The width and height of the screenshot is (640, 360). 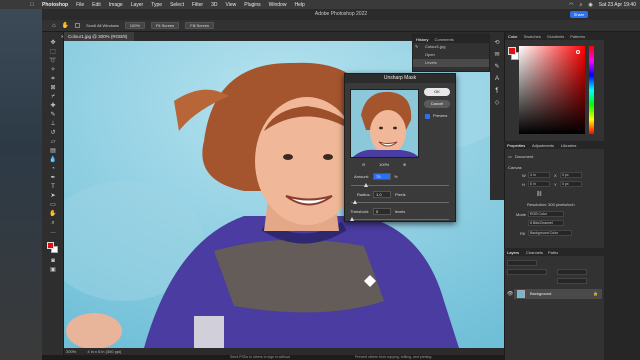 I want to click on gradient-tool-icon: ▤, so click(x=53, y=151).